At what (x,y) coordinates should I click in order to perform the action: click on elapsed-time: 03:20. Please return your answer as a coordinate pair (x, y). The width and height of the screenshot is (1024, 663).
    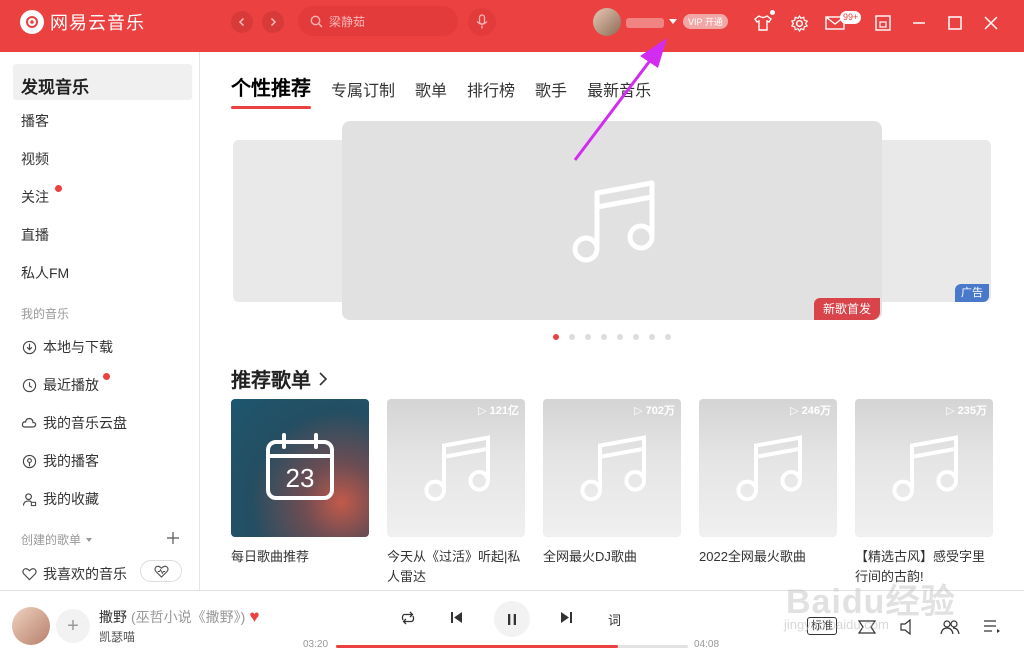
    Looking at the image, I should click on (316, 644).